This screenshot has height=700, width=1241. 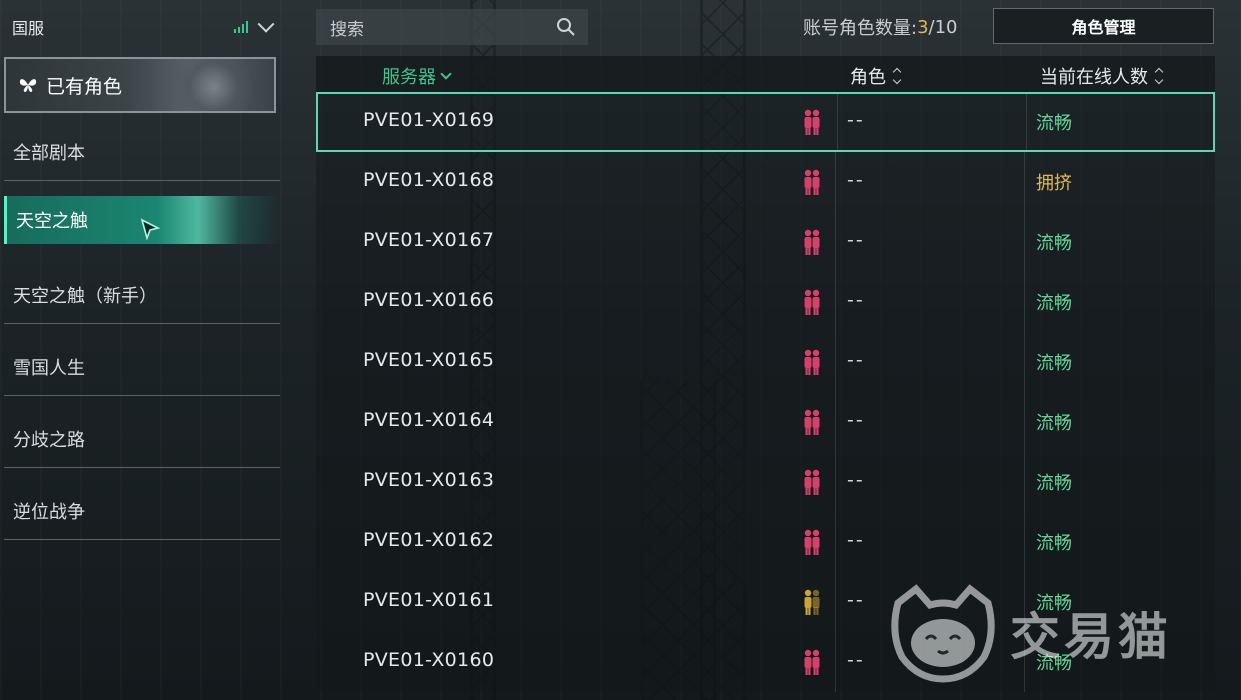 I want to click on cat-logo-icon, so click(x=943, y=633).